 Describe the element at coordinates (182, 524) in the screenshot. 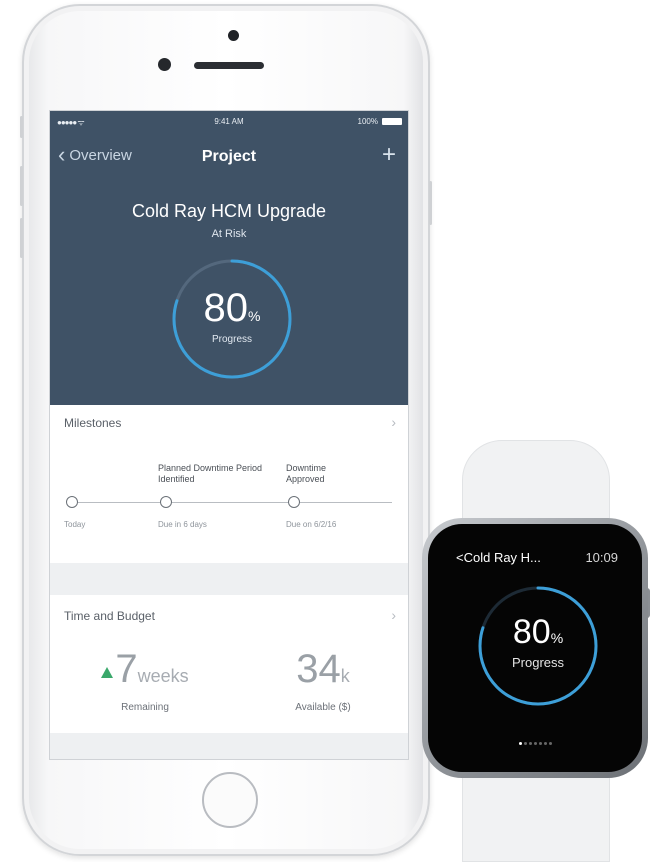

I see `milestone-due: Due in 6 days` at that location.